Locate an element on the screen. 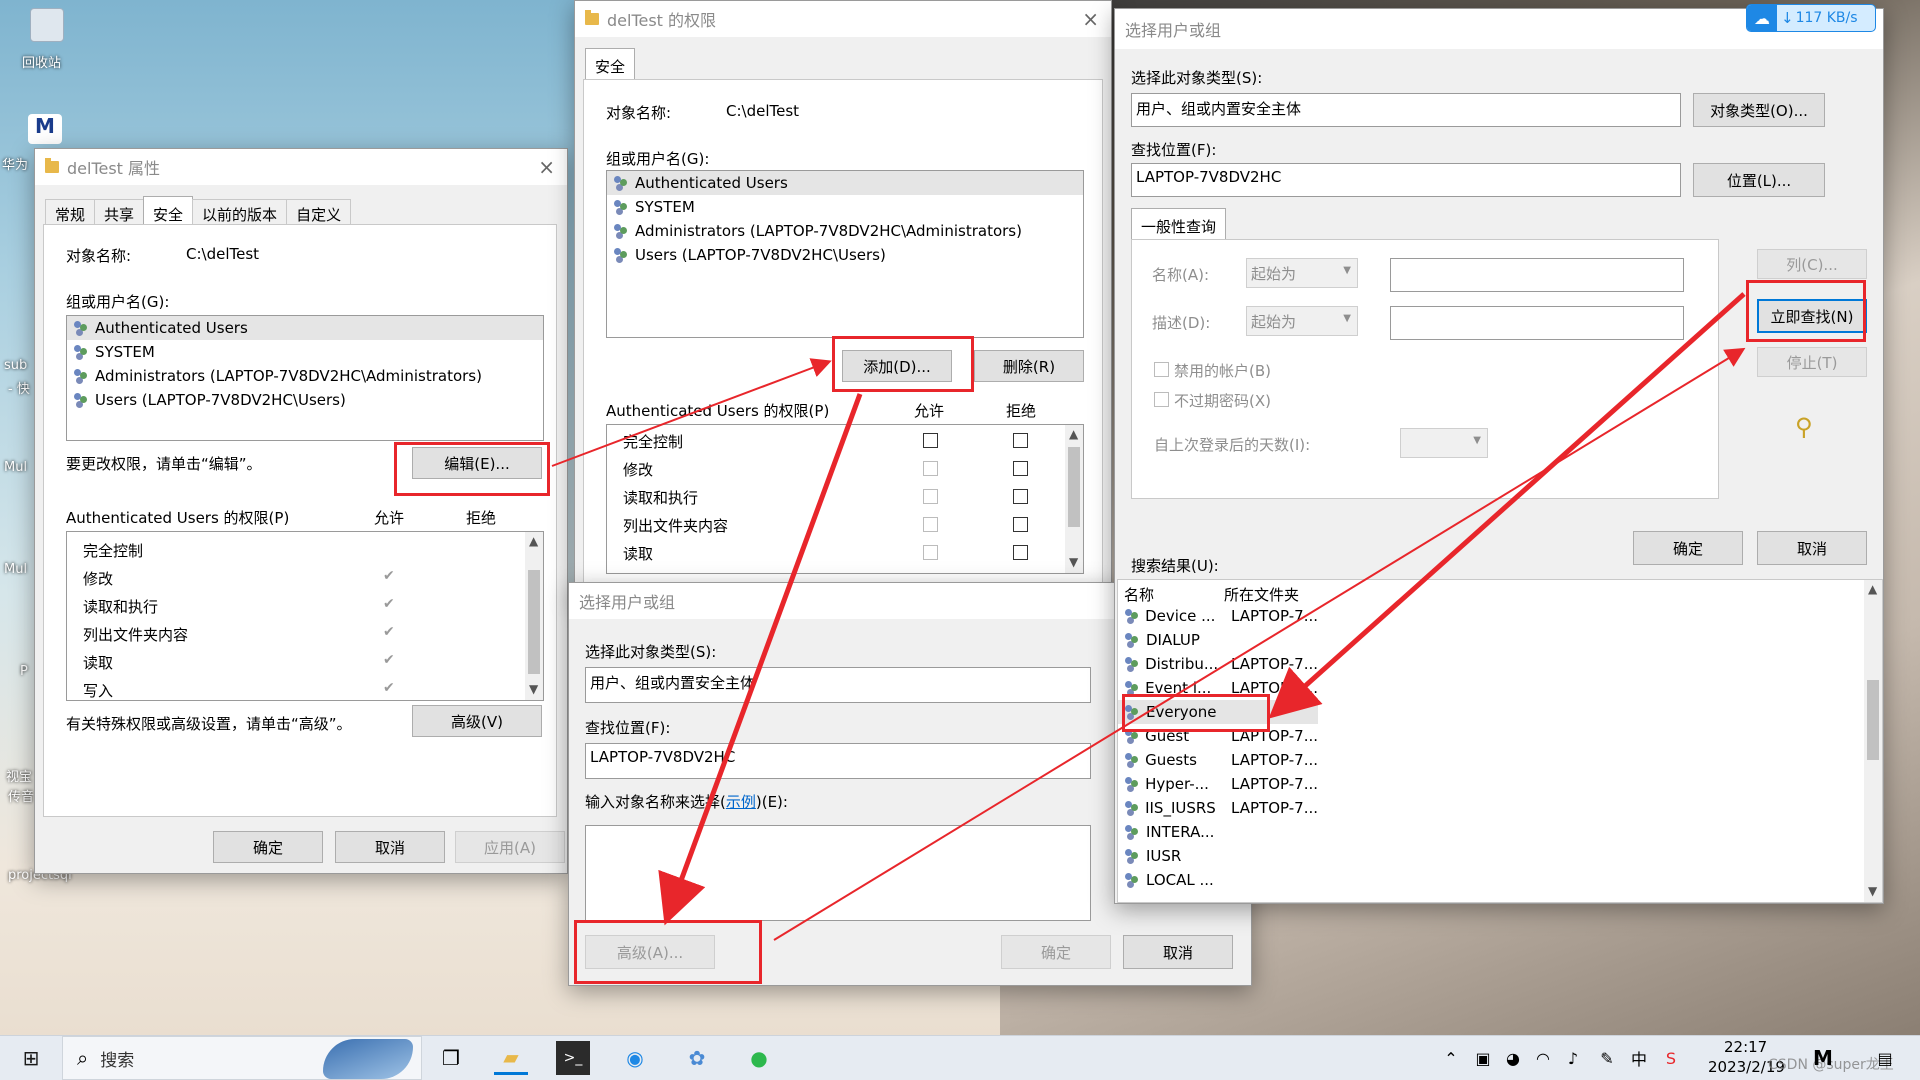 The height and width of the screenshot is (1080, 1920). tray-qq-icon: ◕ is located at coordinates (1513, 1058).